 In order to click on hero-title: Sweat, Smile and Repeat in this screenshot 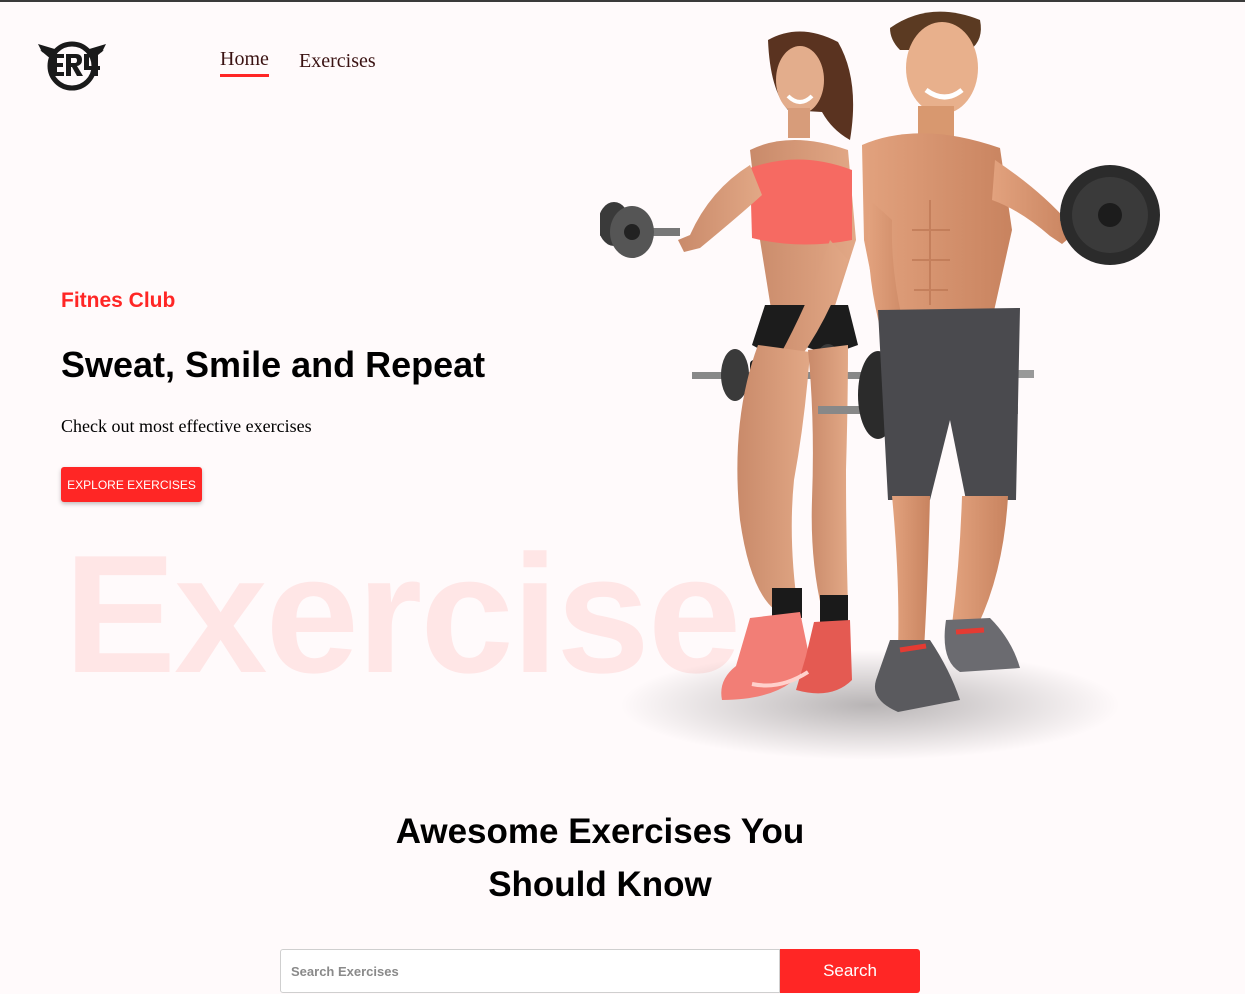, I will do `click(273, 364)`.